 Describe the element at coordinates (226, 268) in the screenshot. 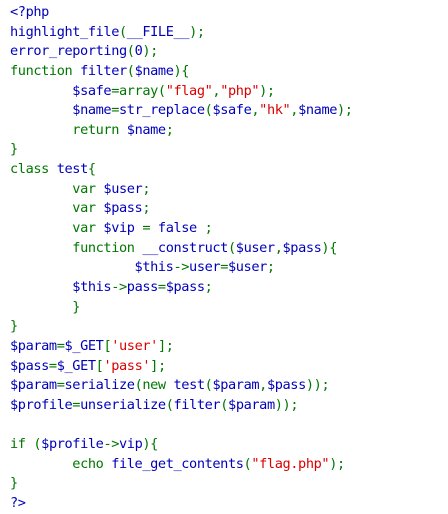

I see `code-line: $this->user=$user;` at that location.